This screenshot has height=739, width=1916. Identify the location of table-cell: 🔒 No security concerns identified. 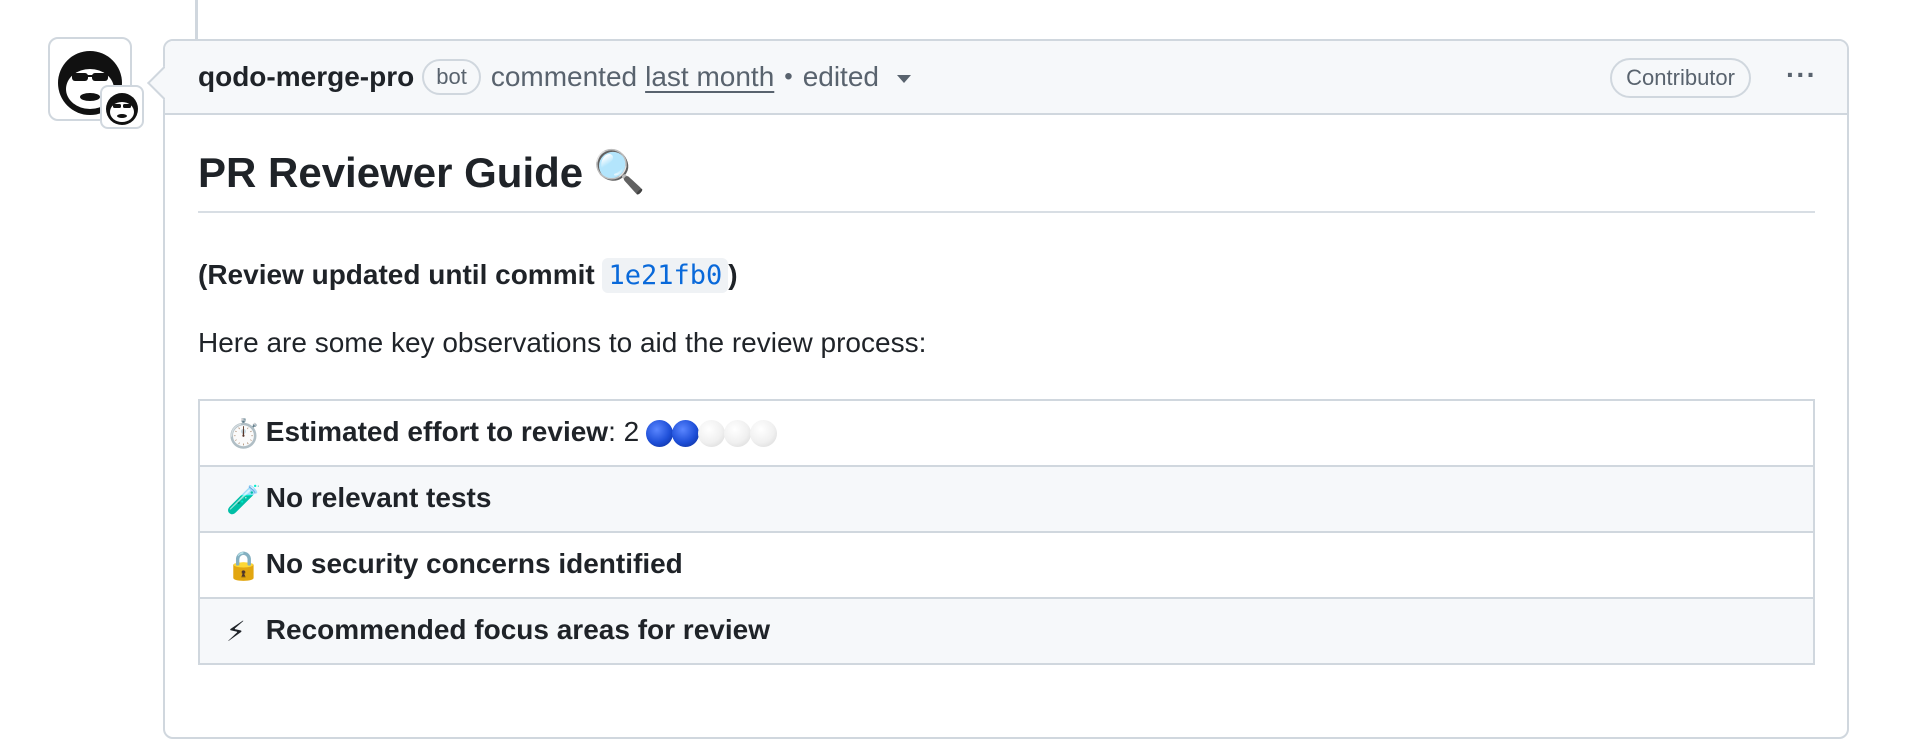
(1006, 565).